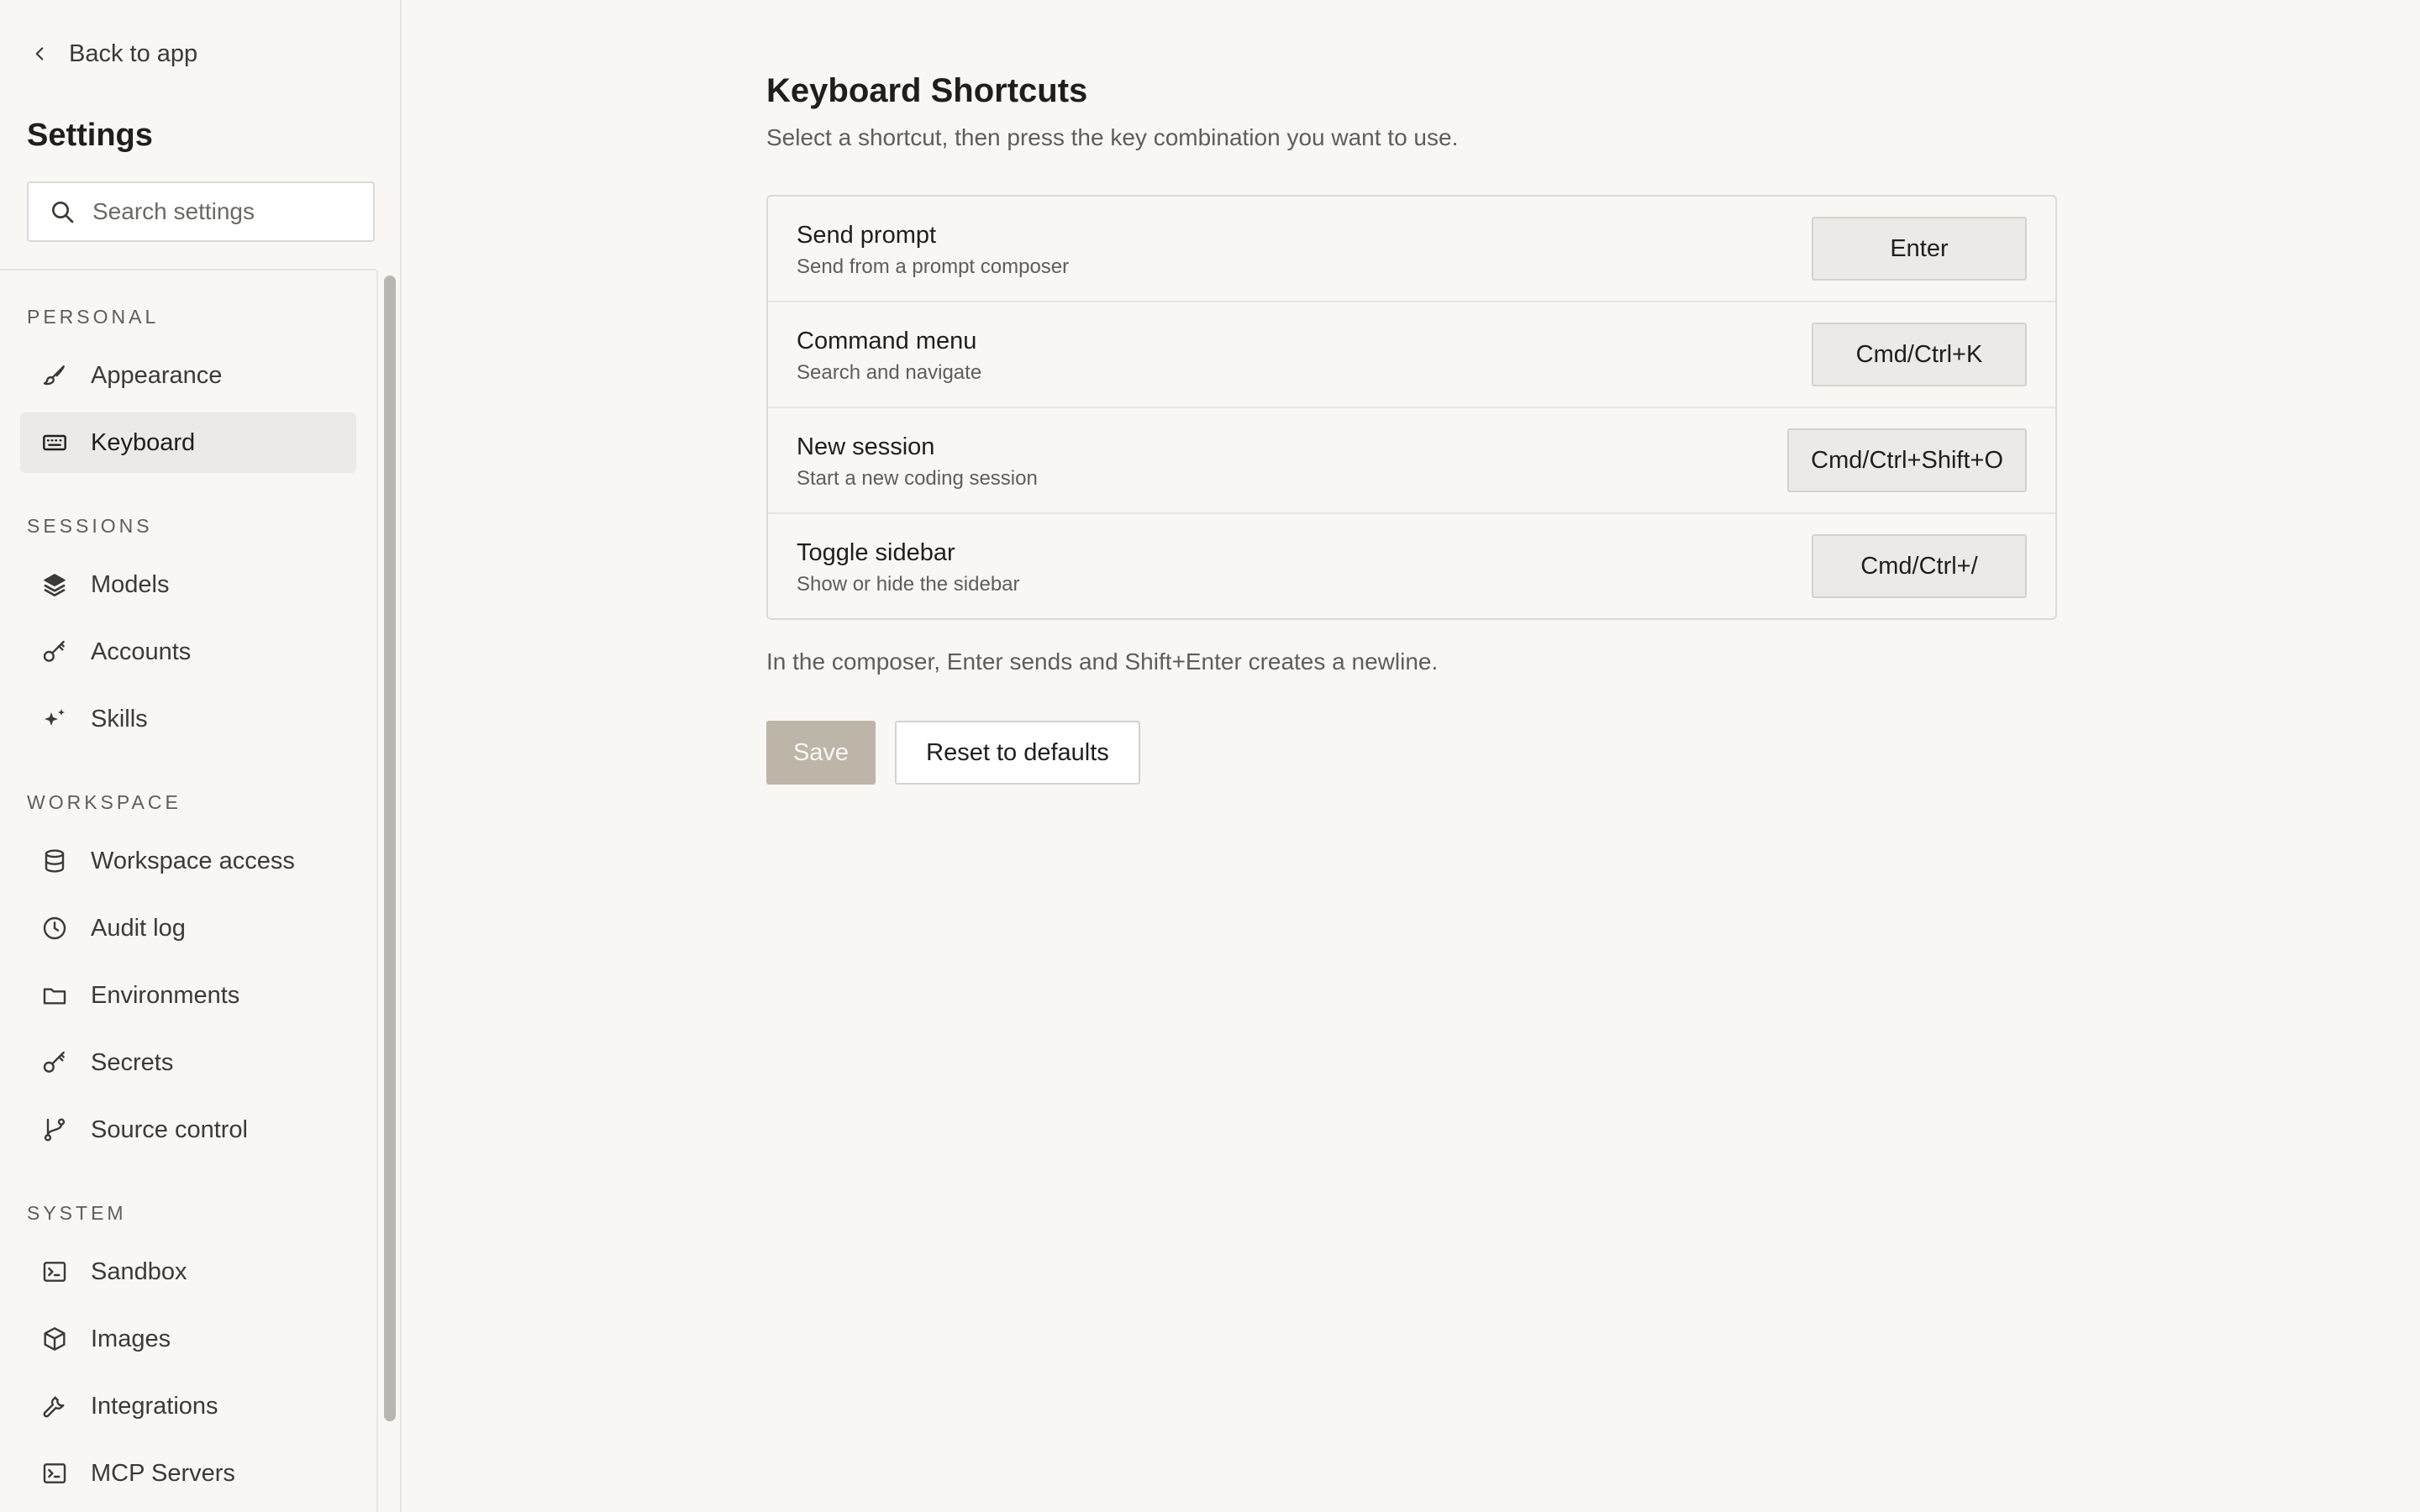 This screenshot has height=1512, width=2420. Describe the element at coordinates (143, 442) in the screenshot. I see `sidebar-item-label: Keyboard` at that location.